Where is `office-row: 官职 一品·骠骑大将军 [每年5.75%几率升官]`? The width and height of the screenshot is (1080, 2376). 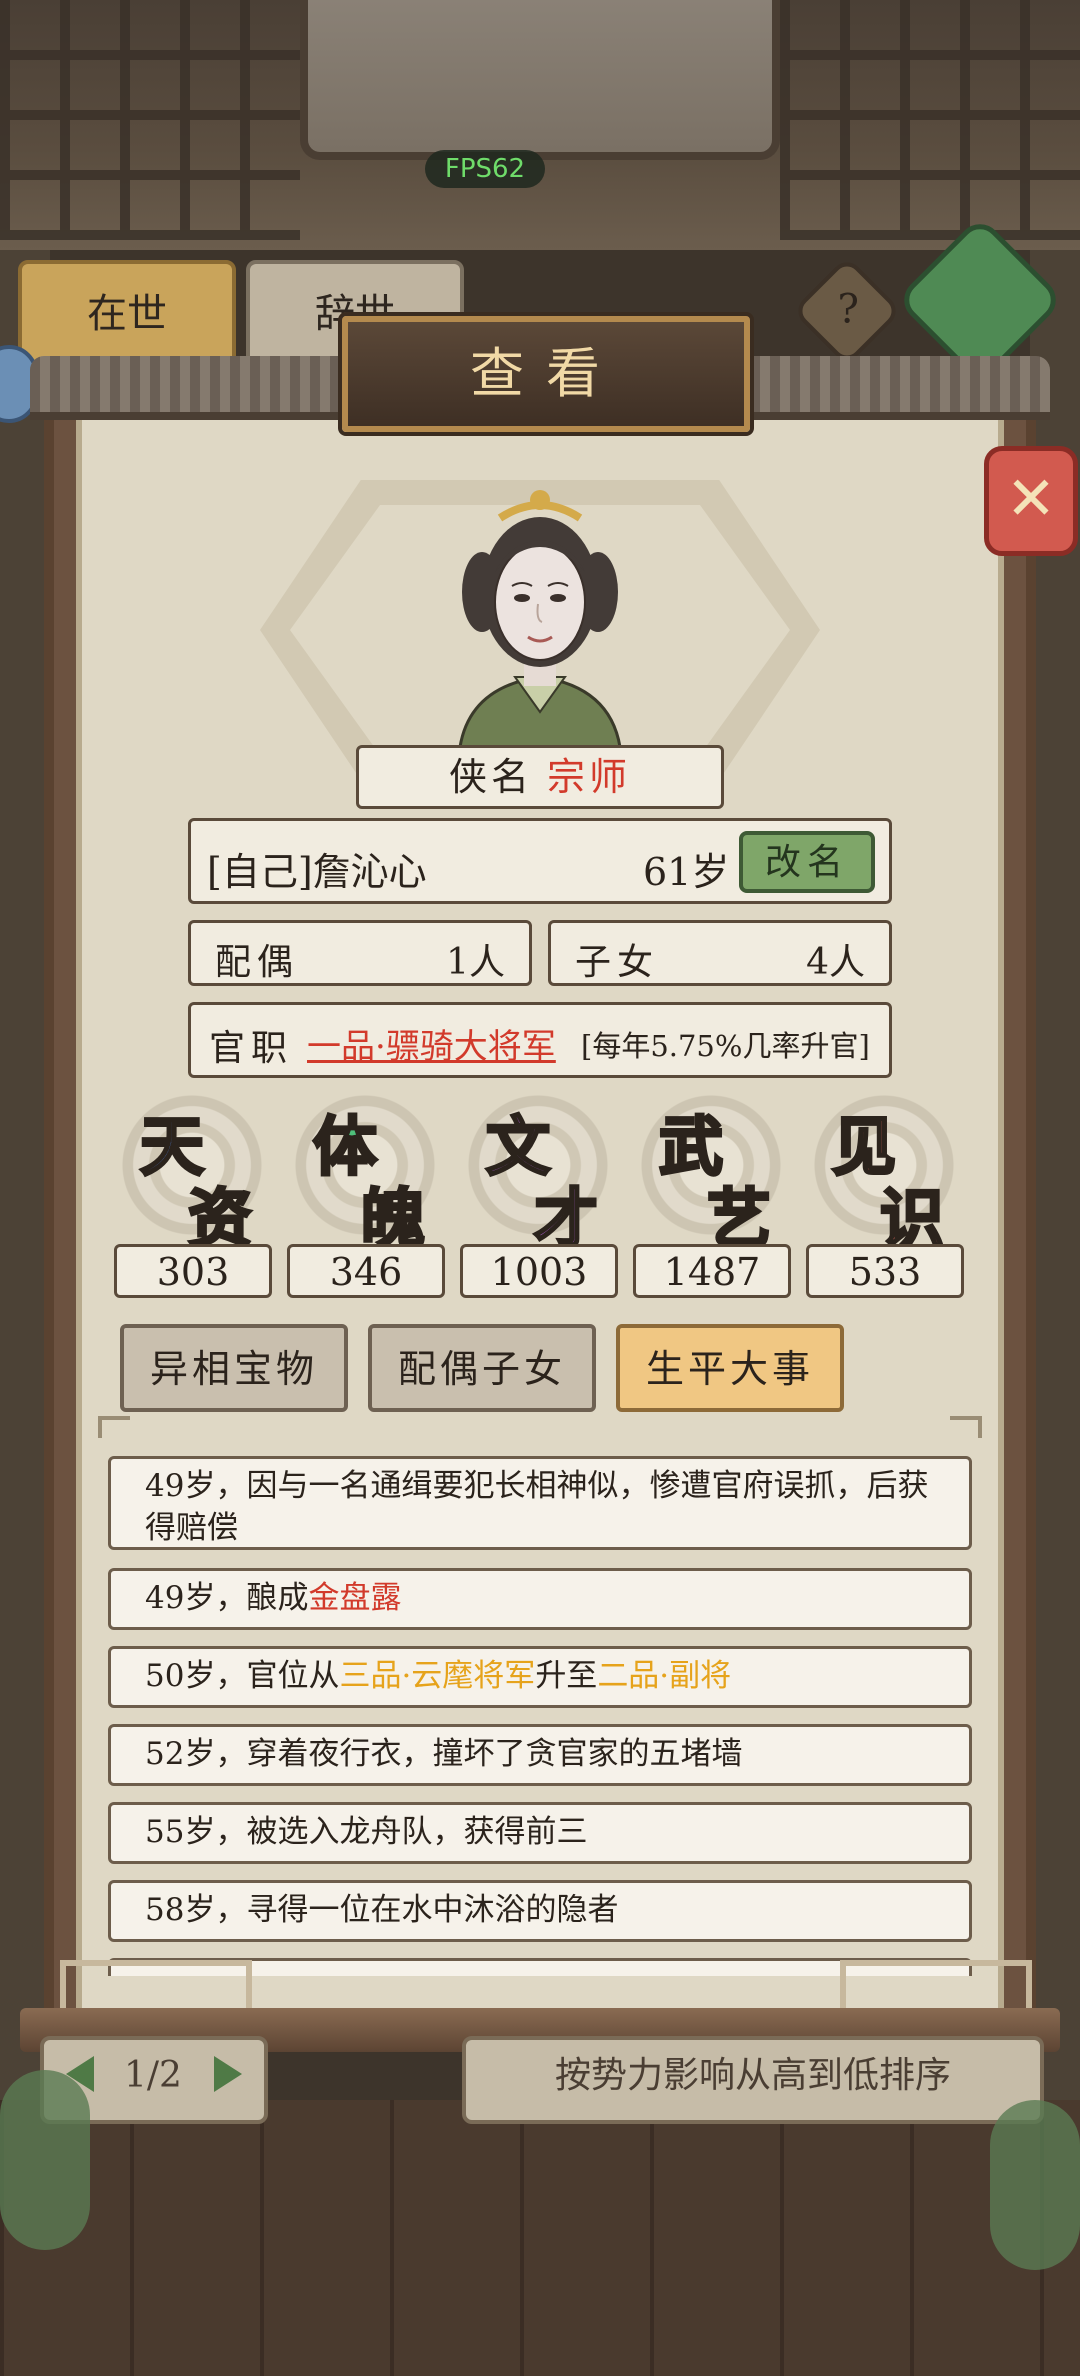 office-row: 官职 一品·骠骑大将军 [每年5.75%几率升官] is located at coordinates (540, 1040).